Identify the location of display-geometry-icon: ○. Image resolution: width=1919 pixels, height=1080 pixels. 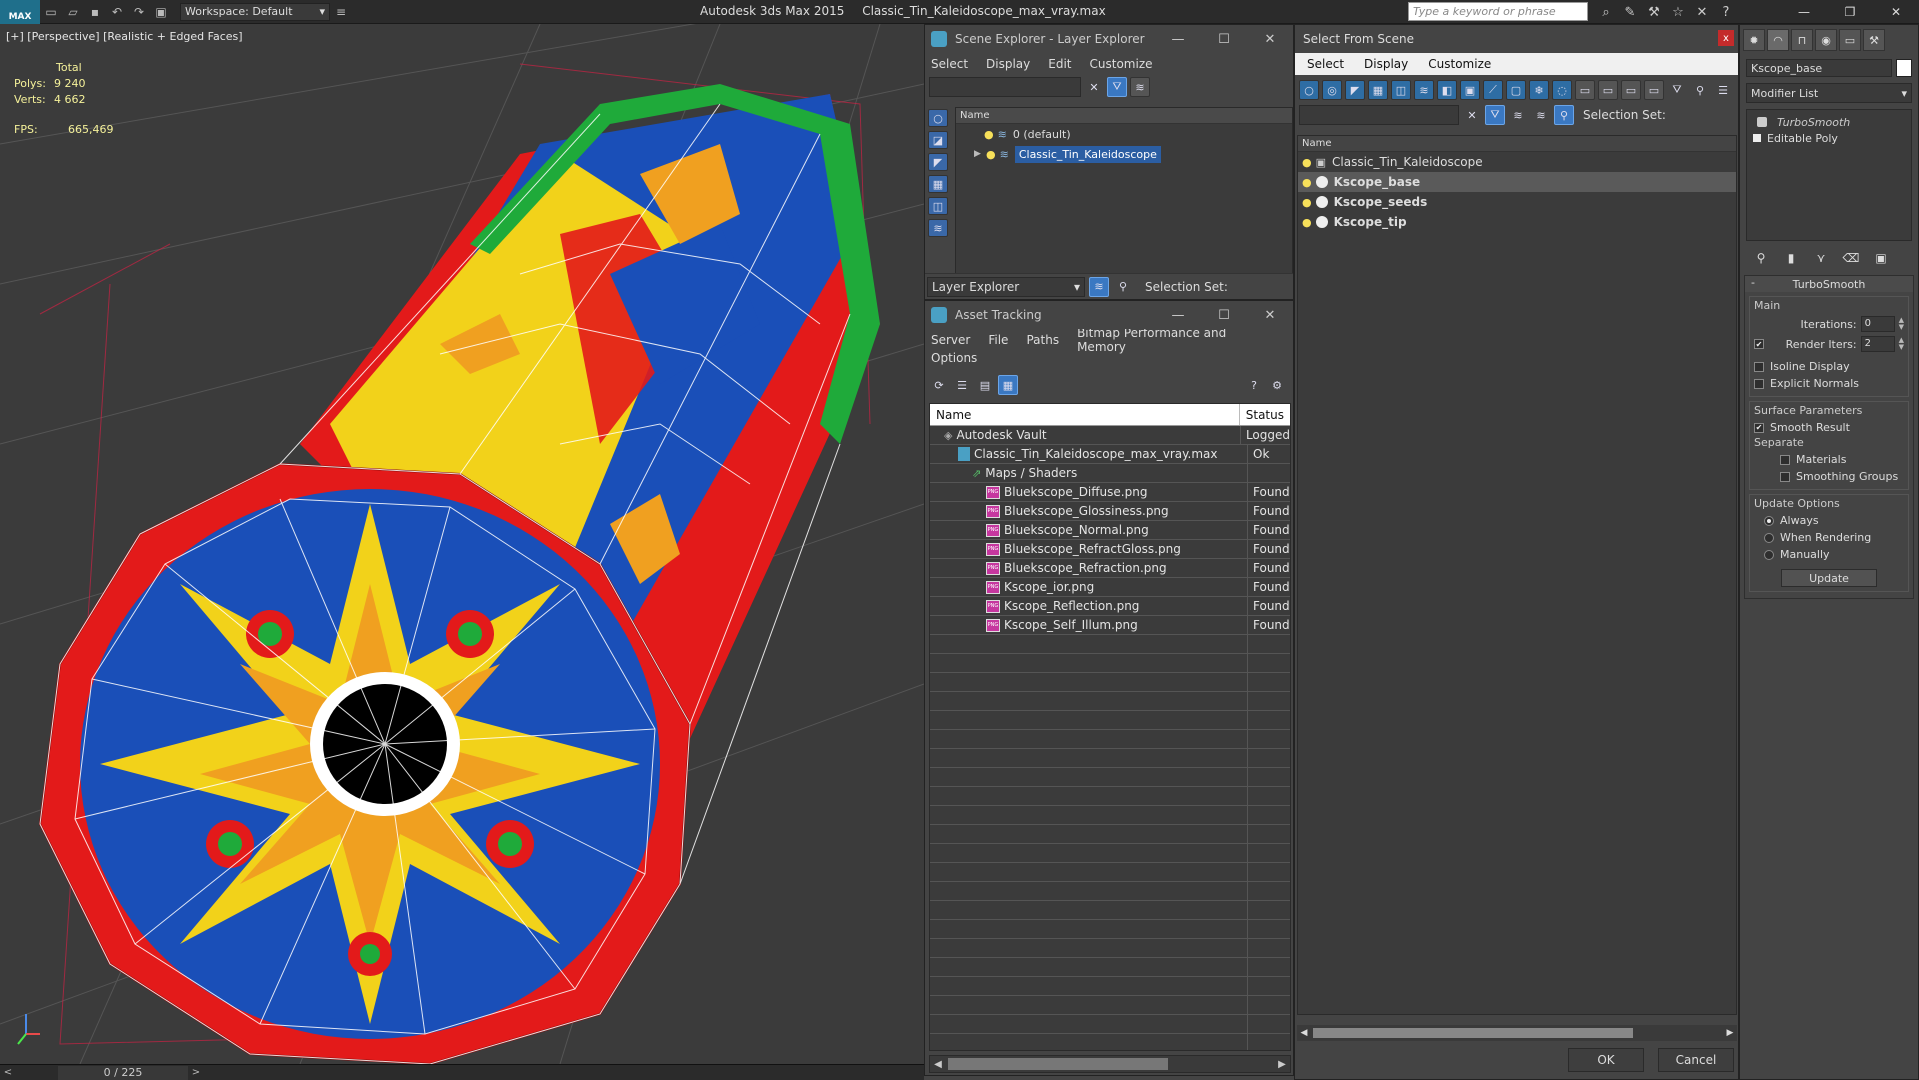
(938, 118).